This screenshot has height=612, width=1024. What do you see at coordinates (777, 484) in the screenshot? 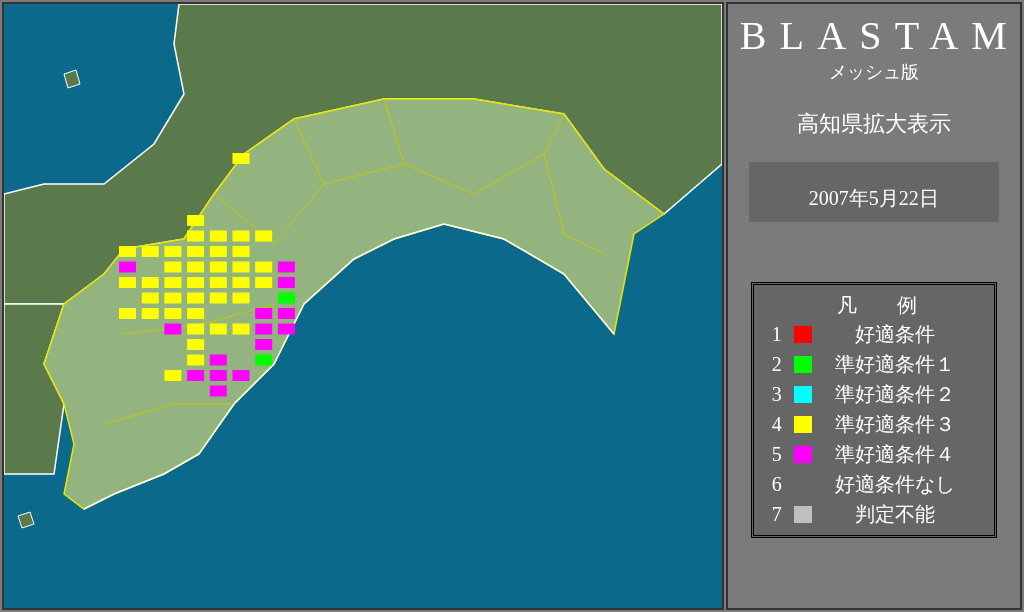
I see `legend-number: 6` at bounding box center [777, 484].